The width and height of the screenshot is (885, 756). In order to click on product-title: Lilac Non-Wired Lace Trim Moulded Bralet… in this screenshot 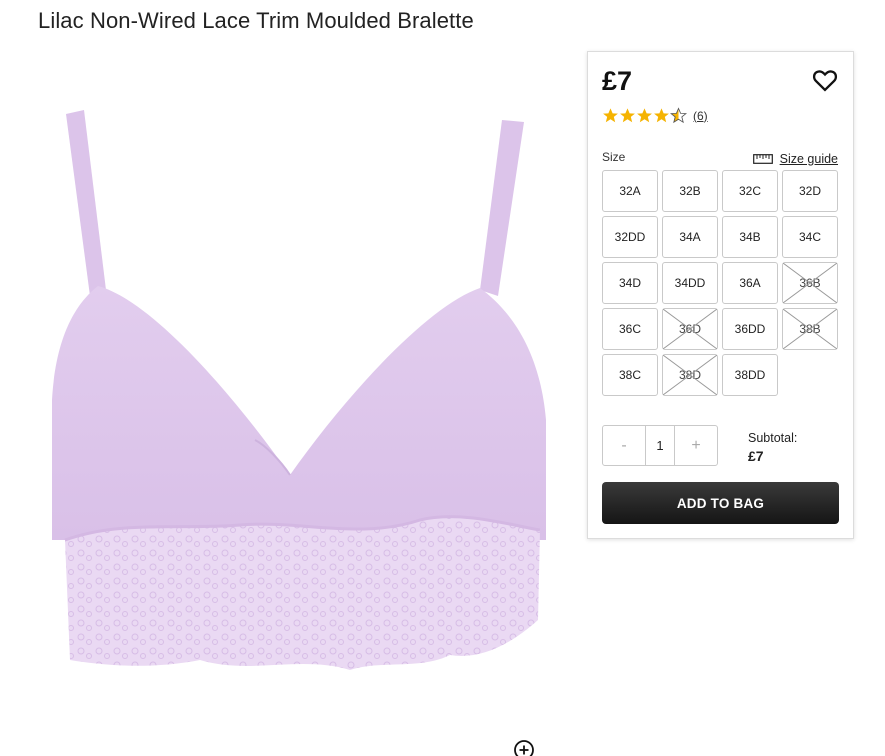, I will do `click(256, 20)`.